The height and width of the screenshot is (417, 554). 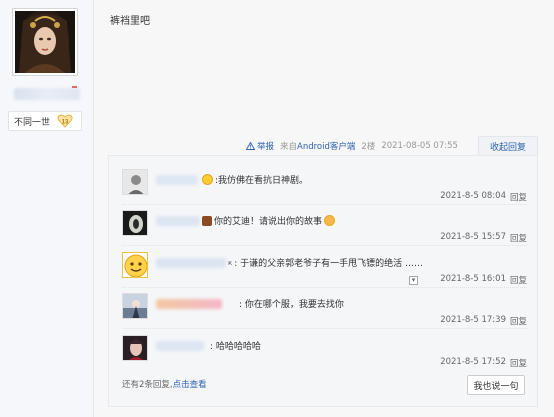 I want to click on reply-text-row: : 哈哈哈哈哈, so click(x=235, y=345).